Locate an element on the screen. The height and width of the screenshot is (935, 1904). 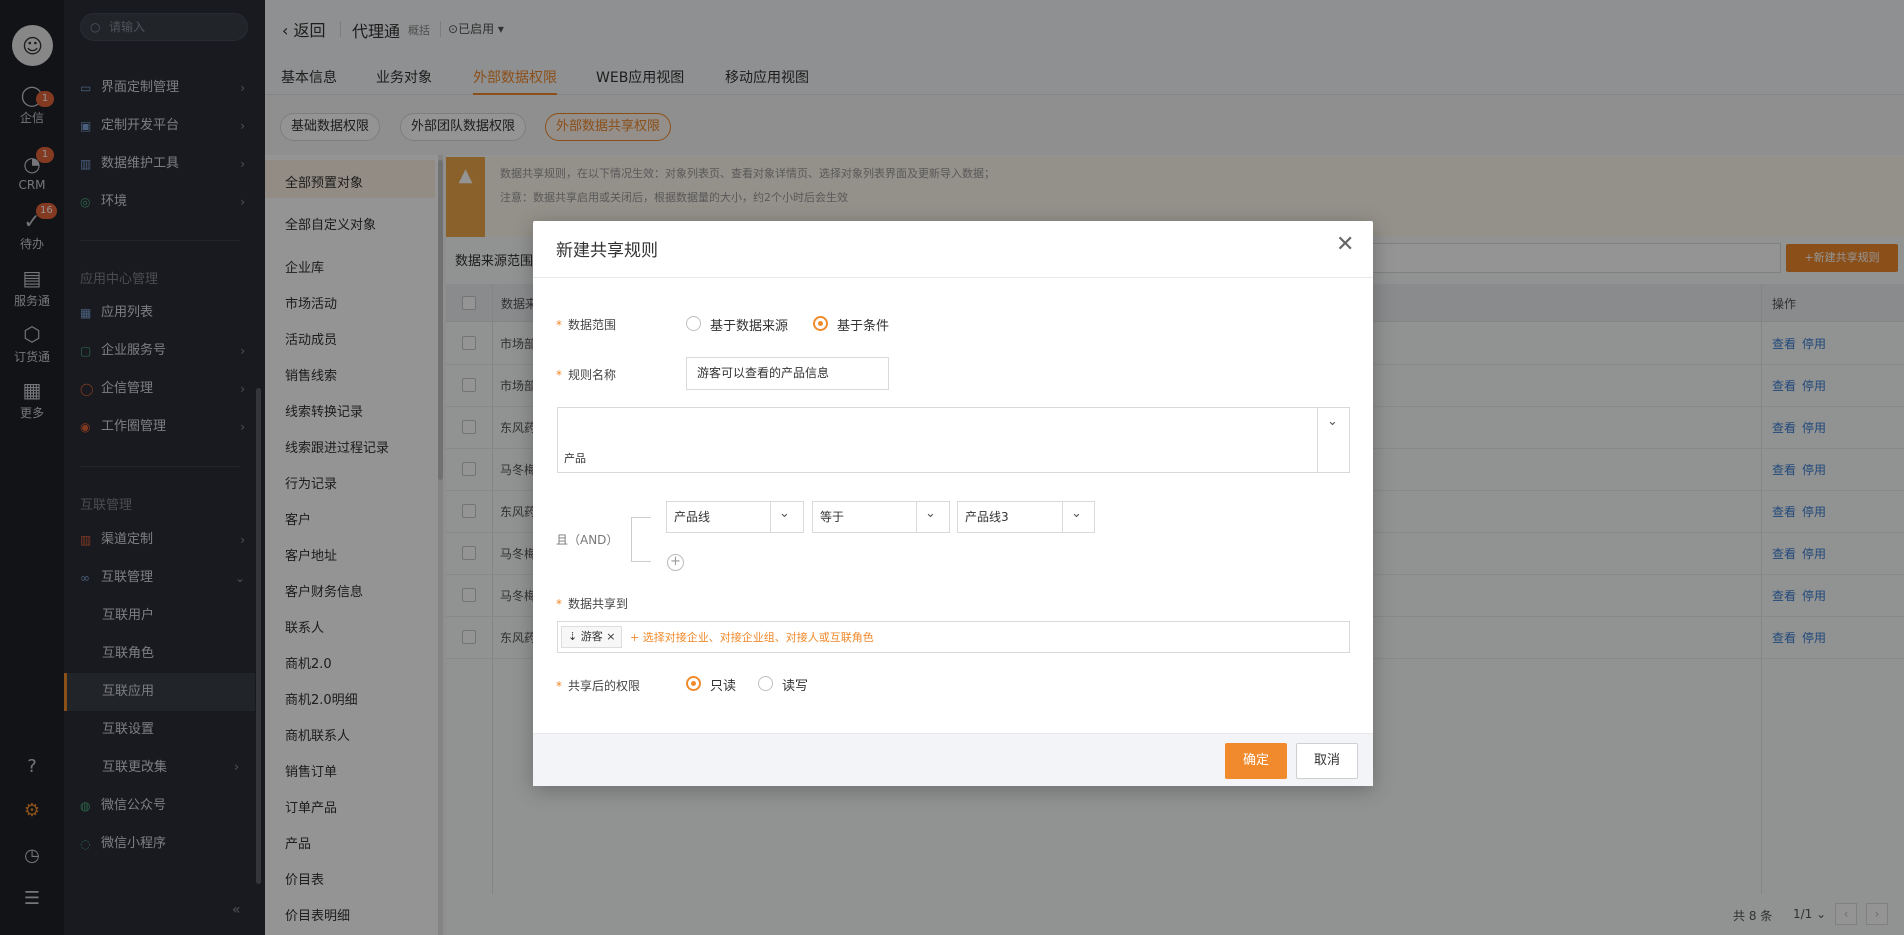
scope-label-text: 数据范围 is located at coordinates (592, 325).